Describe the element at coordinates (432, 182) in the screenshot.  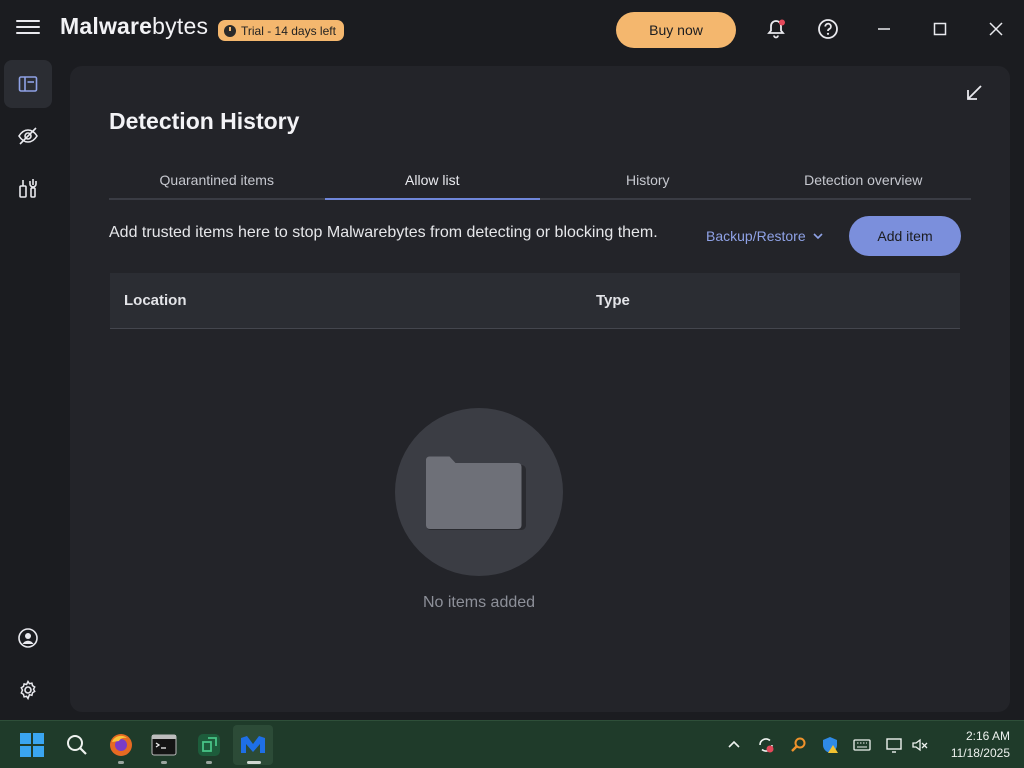
I see `tab-allow-list: Allow list` at that location.